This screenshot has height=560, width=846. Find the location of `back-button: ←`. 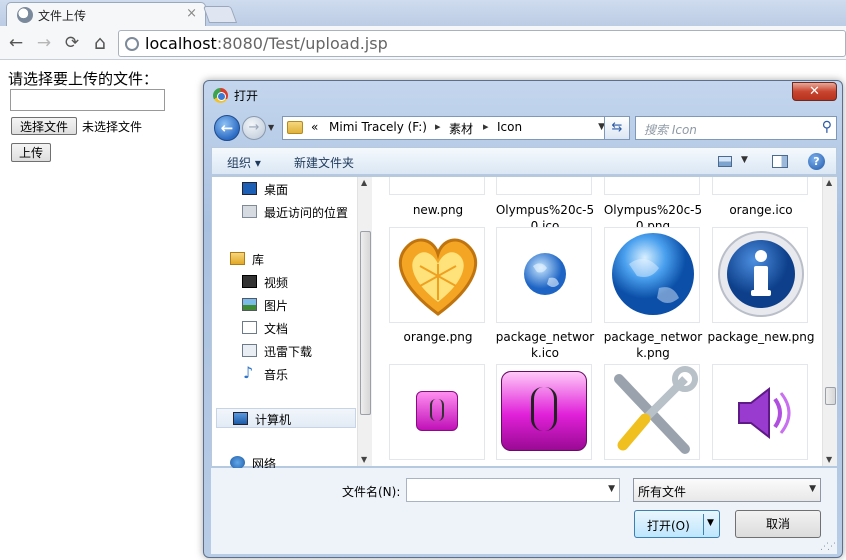

back-button: ← is located at coordinates (227, 128).